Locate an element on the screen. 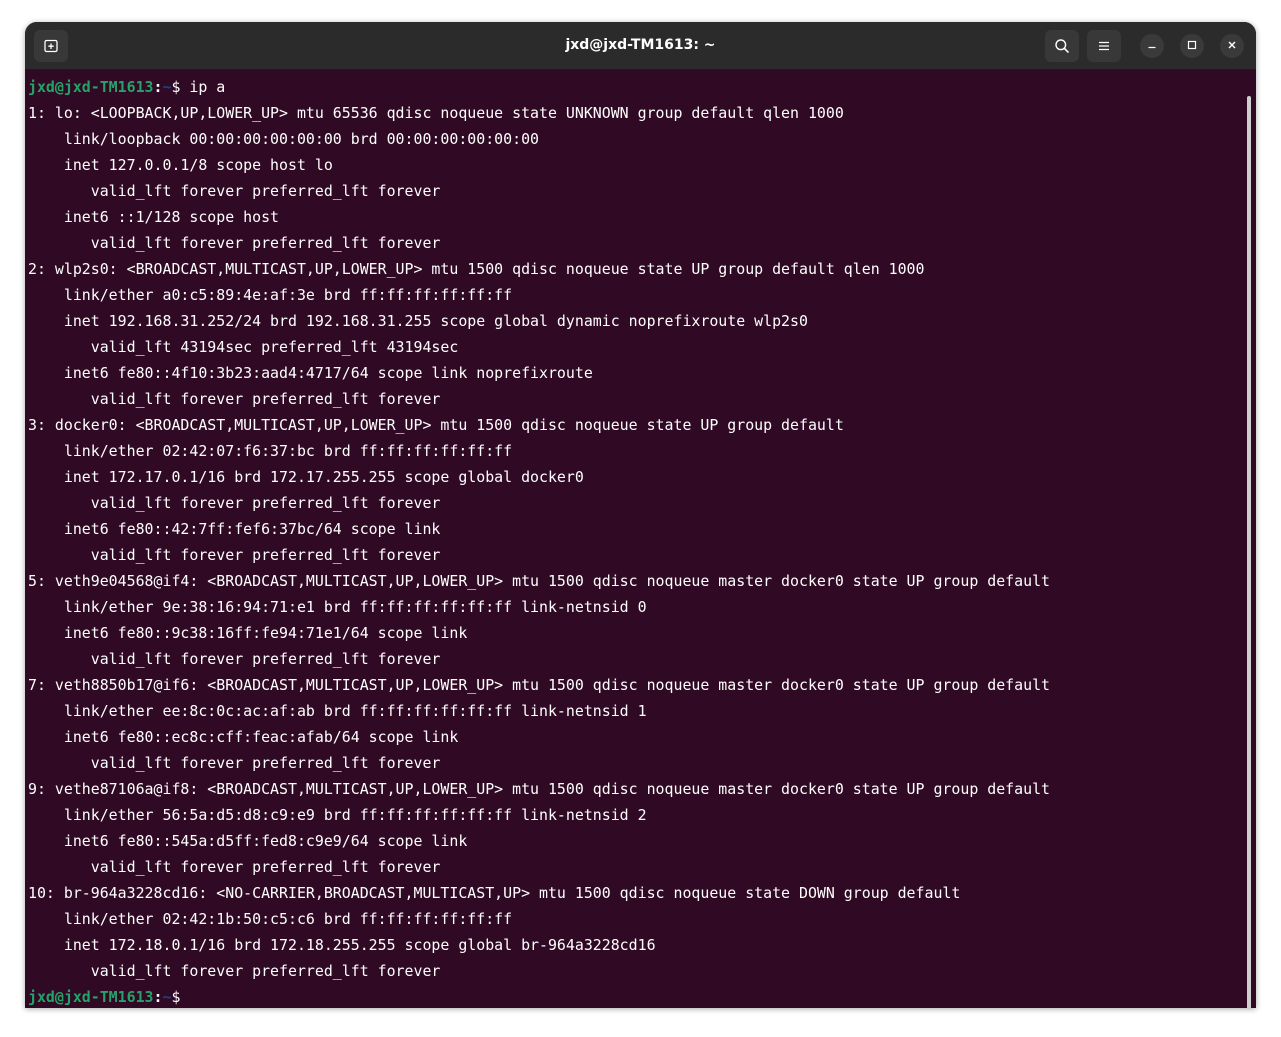 The height and width of the screenshot is (1037, 1281). menu-button is located at coordinates (1104, 46).